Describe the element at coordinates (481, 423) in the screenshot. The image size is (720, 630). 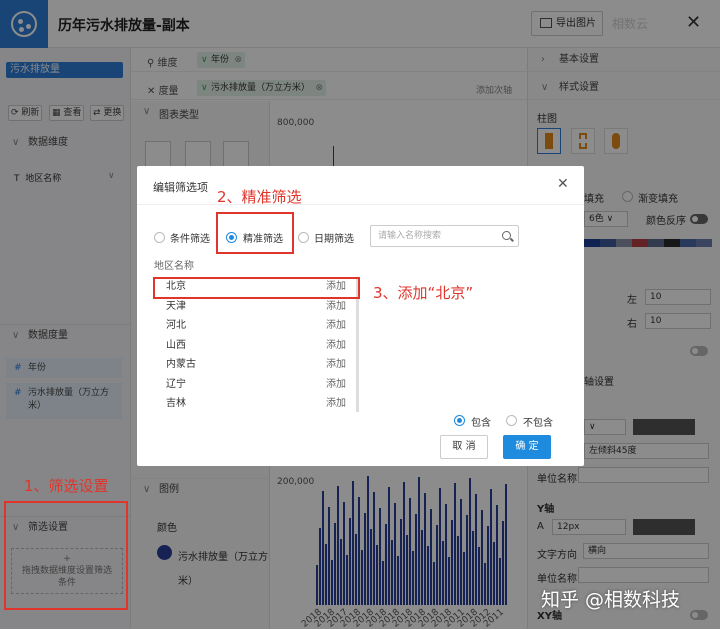
I see `include-label: 包含` at that location.